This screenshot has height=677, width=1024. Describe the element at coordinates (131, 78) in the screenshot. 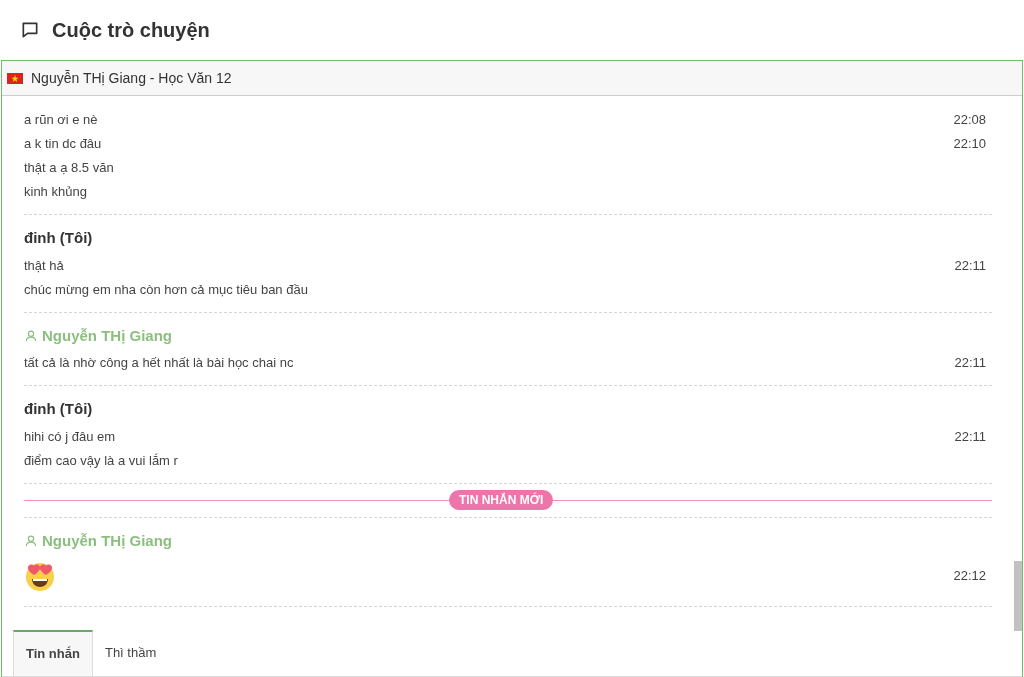

I see `conversation-title: Nguyễn THị Giang - Học Văn 12` at that location.